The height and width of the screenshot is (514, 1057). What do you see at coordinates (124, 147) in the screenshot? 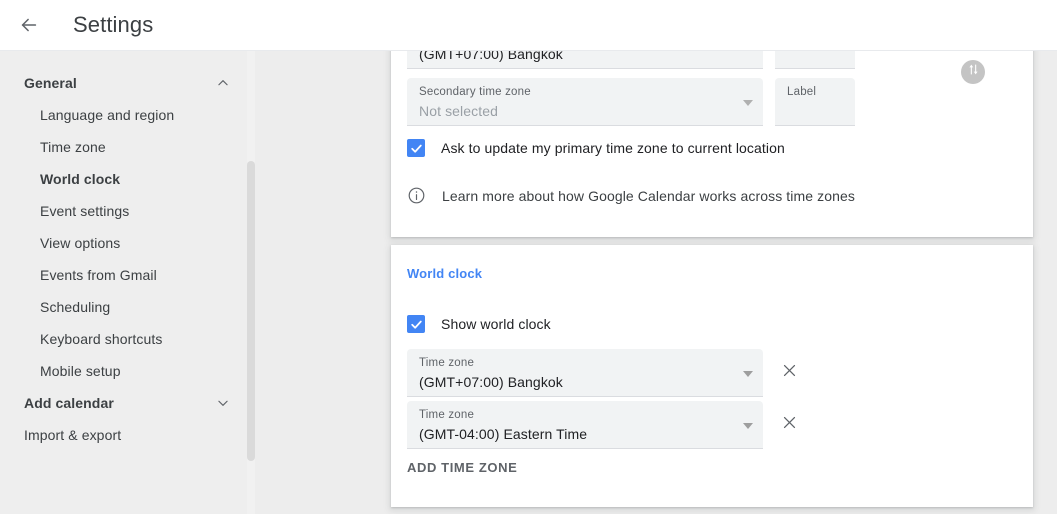
I see `sidebar-item-time-zone: Time zone` at bounding box center [124, 147].